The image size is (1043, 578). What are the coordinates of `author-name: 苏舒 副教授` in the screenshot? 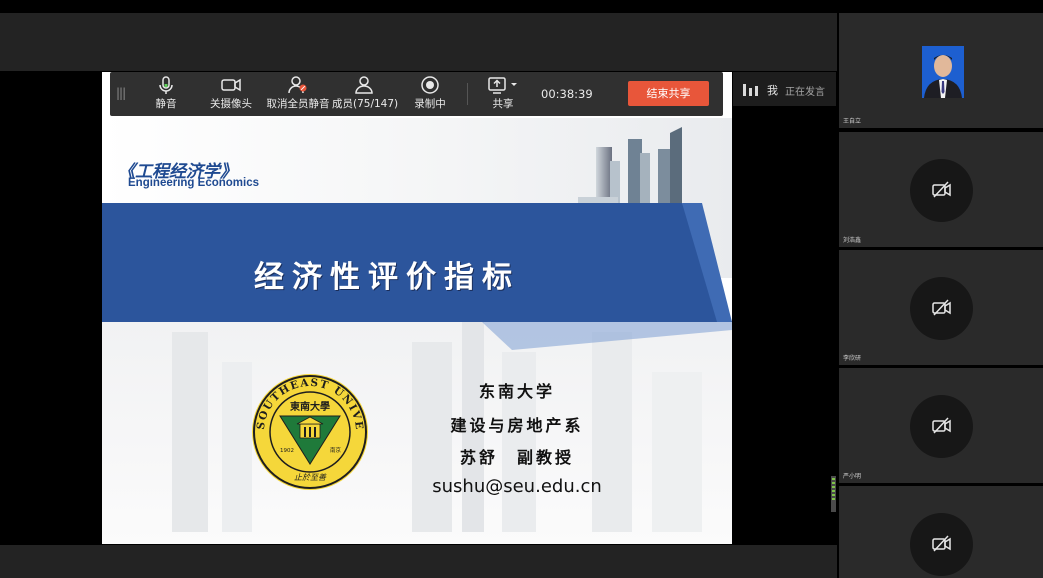 It's located at (516, 457).